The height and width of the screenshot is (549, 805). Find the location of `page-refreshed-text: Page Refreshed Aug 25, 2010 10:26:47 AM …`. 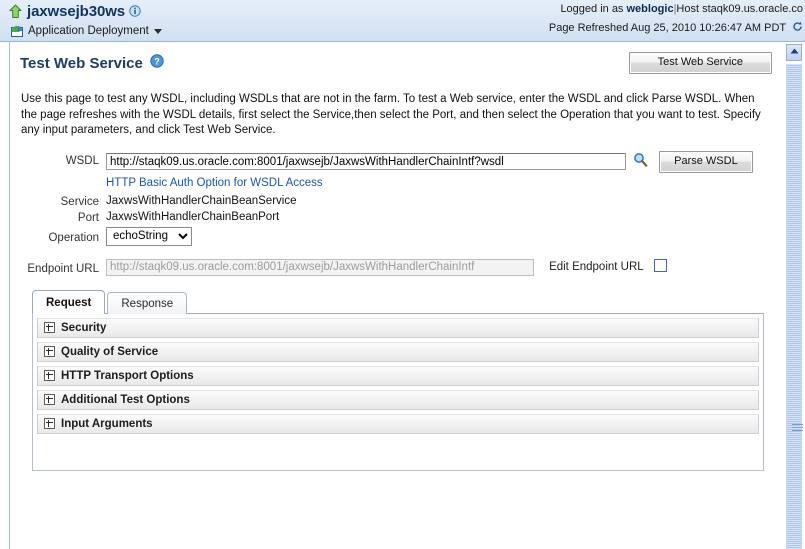

page-refreshed-text: Page Refreshed Aug 25, 2010 10:26:47 AM … is located at coordinates (667, 28).